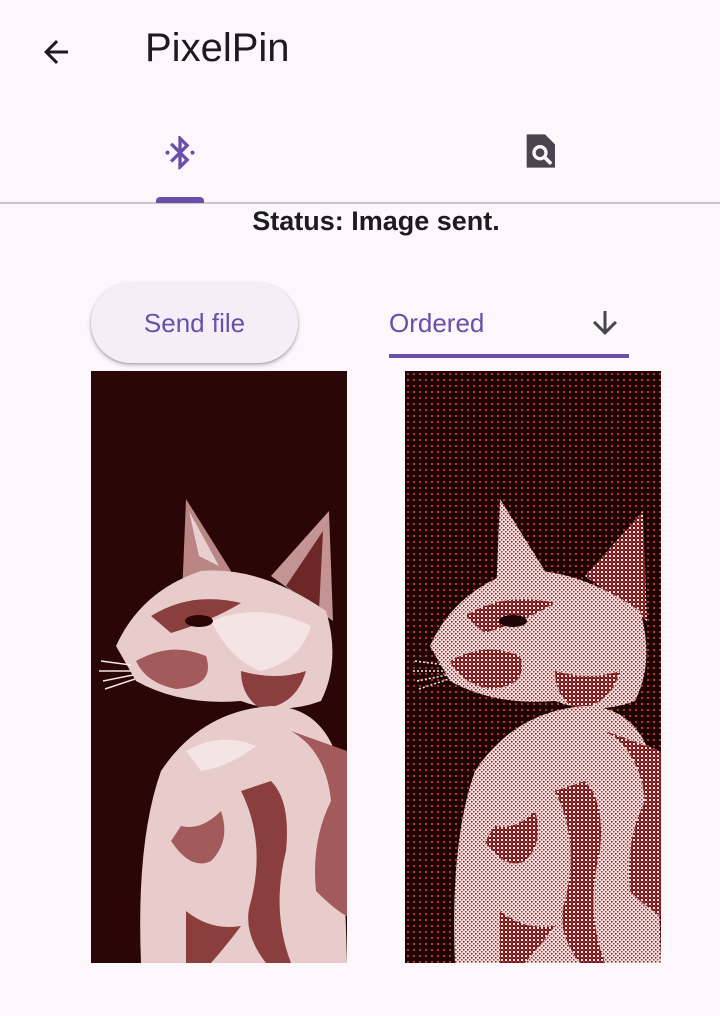 The image size is (720, 1016). I want to click on arrow-down-icon, so click(605, 323).